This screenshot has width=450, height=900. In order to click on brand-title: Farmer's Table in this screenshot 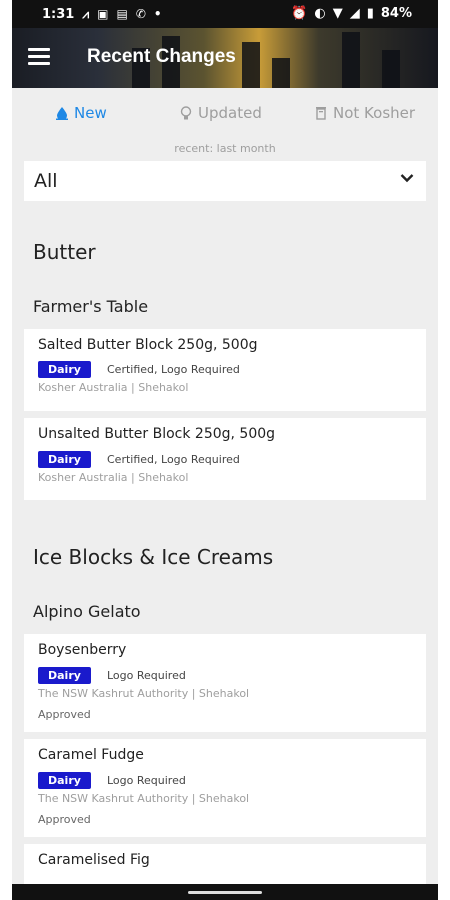, I will do `click(91, 306)`.